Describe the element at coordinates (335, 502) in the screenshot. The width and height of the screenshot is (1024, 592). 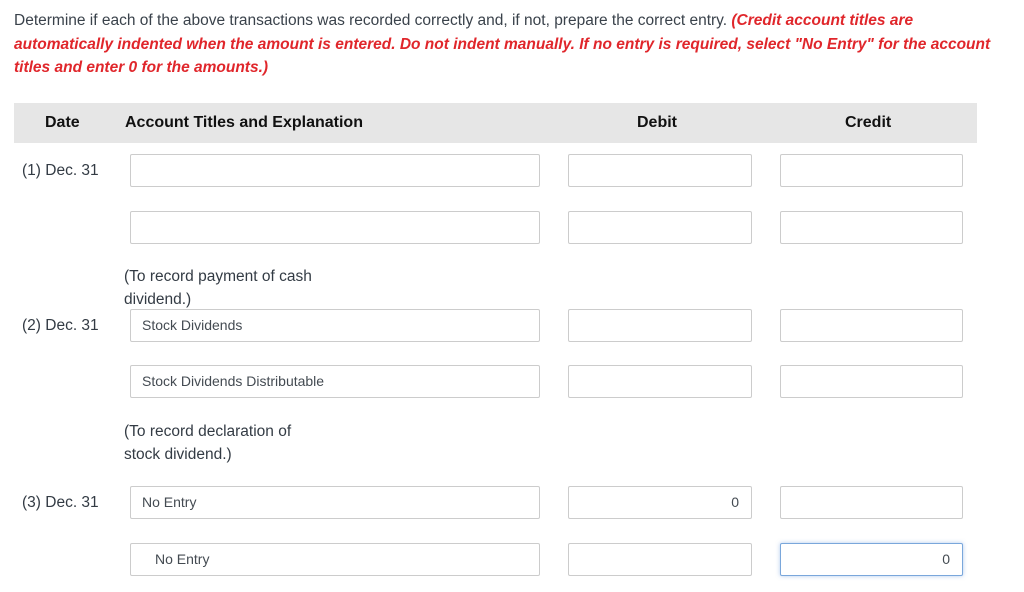
I see `entry-3-account-1: No Entry` at that location.